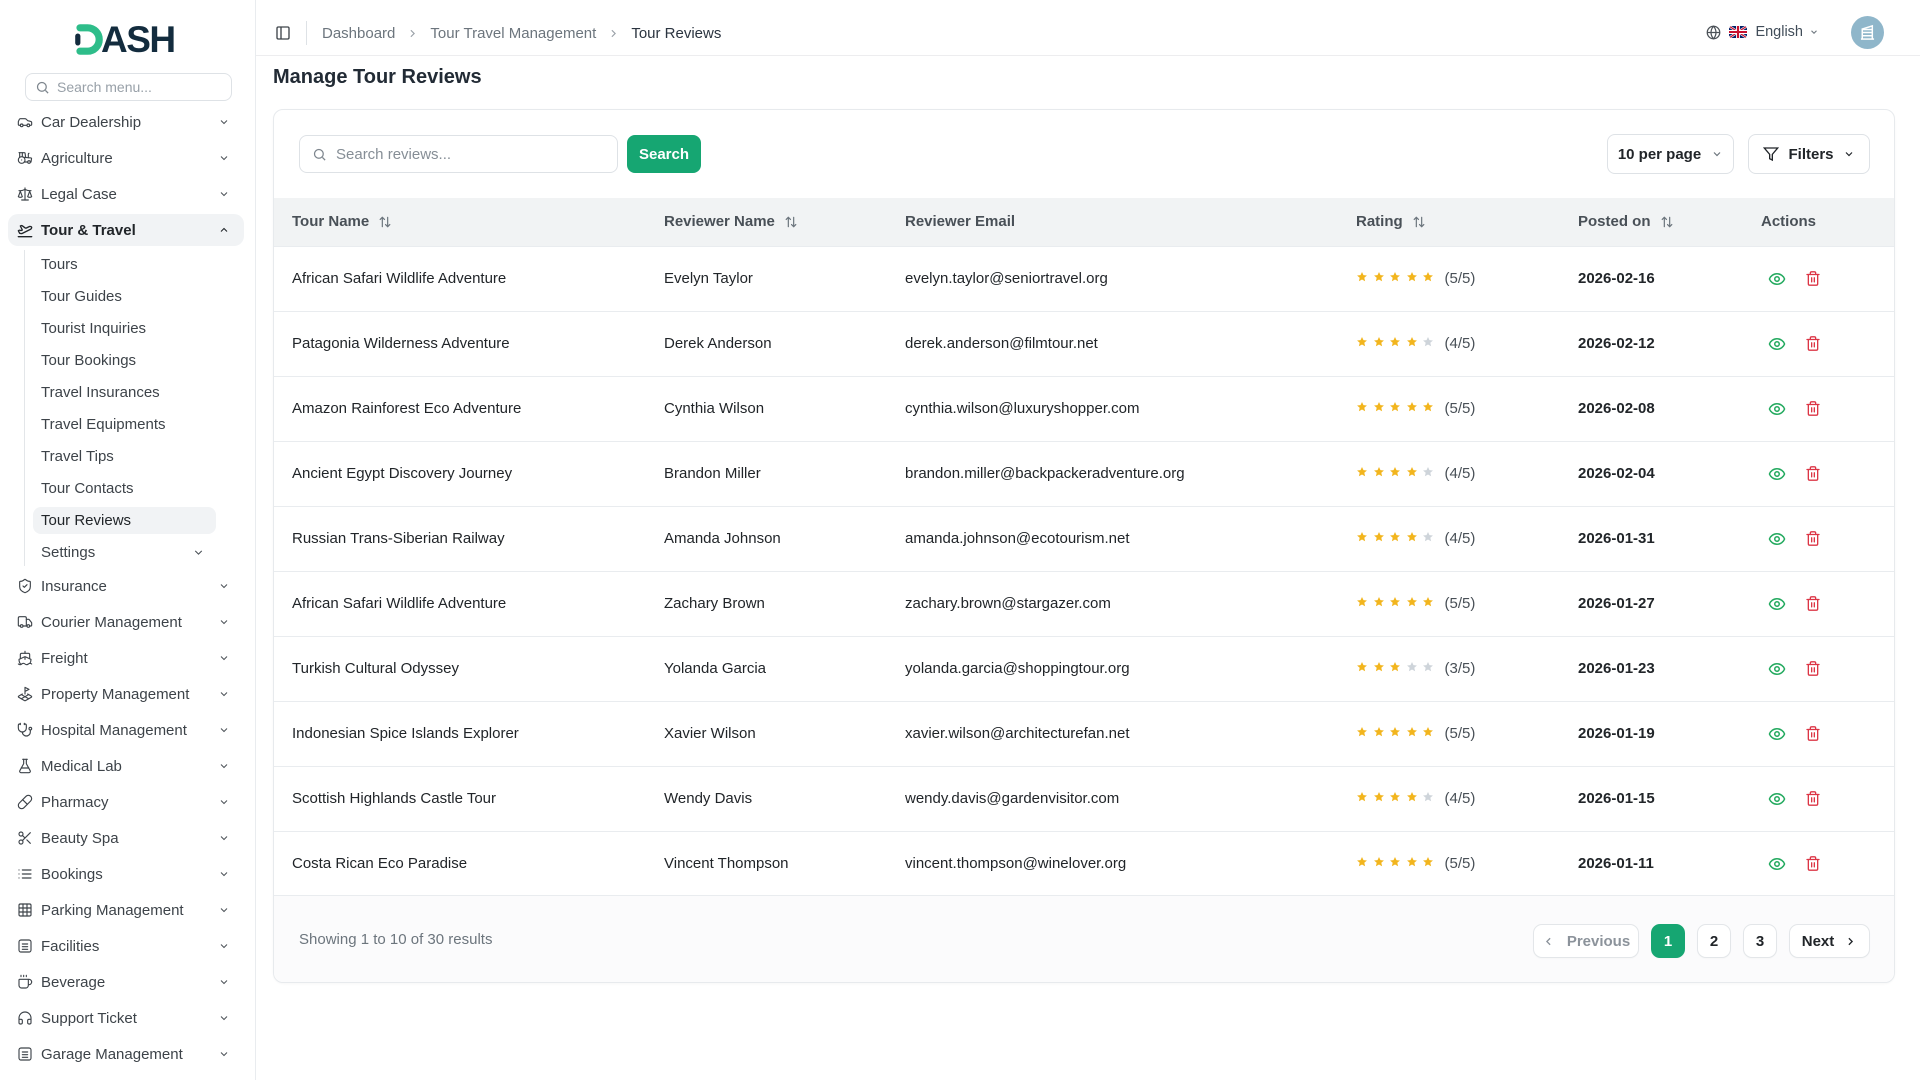 Image resolution: width=1920 pixels, height=1080 pixels. Describe the element at coordinates (138, 40) in the screenshot. I see `svg-text: ASH` at that location.